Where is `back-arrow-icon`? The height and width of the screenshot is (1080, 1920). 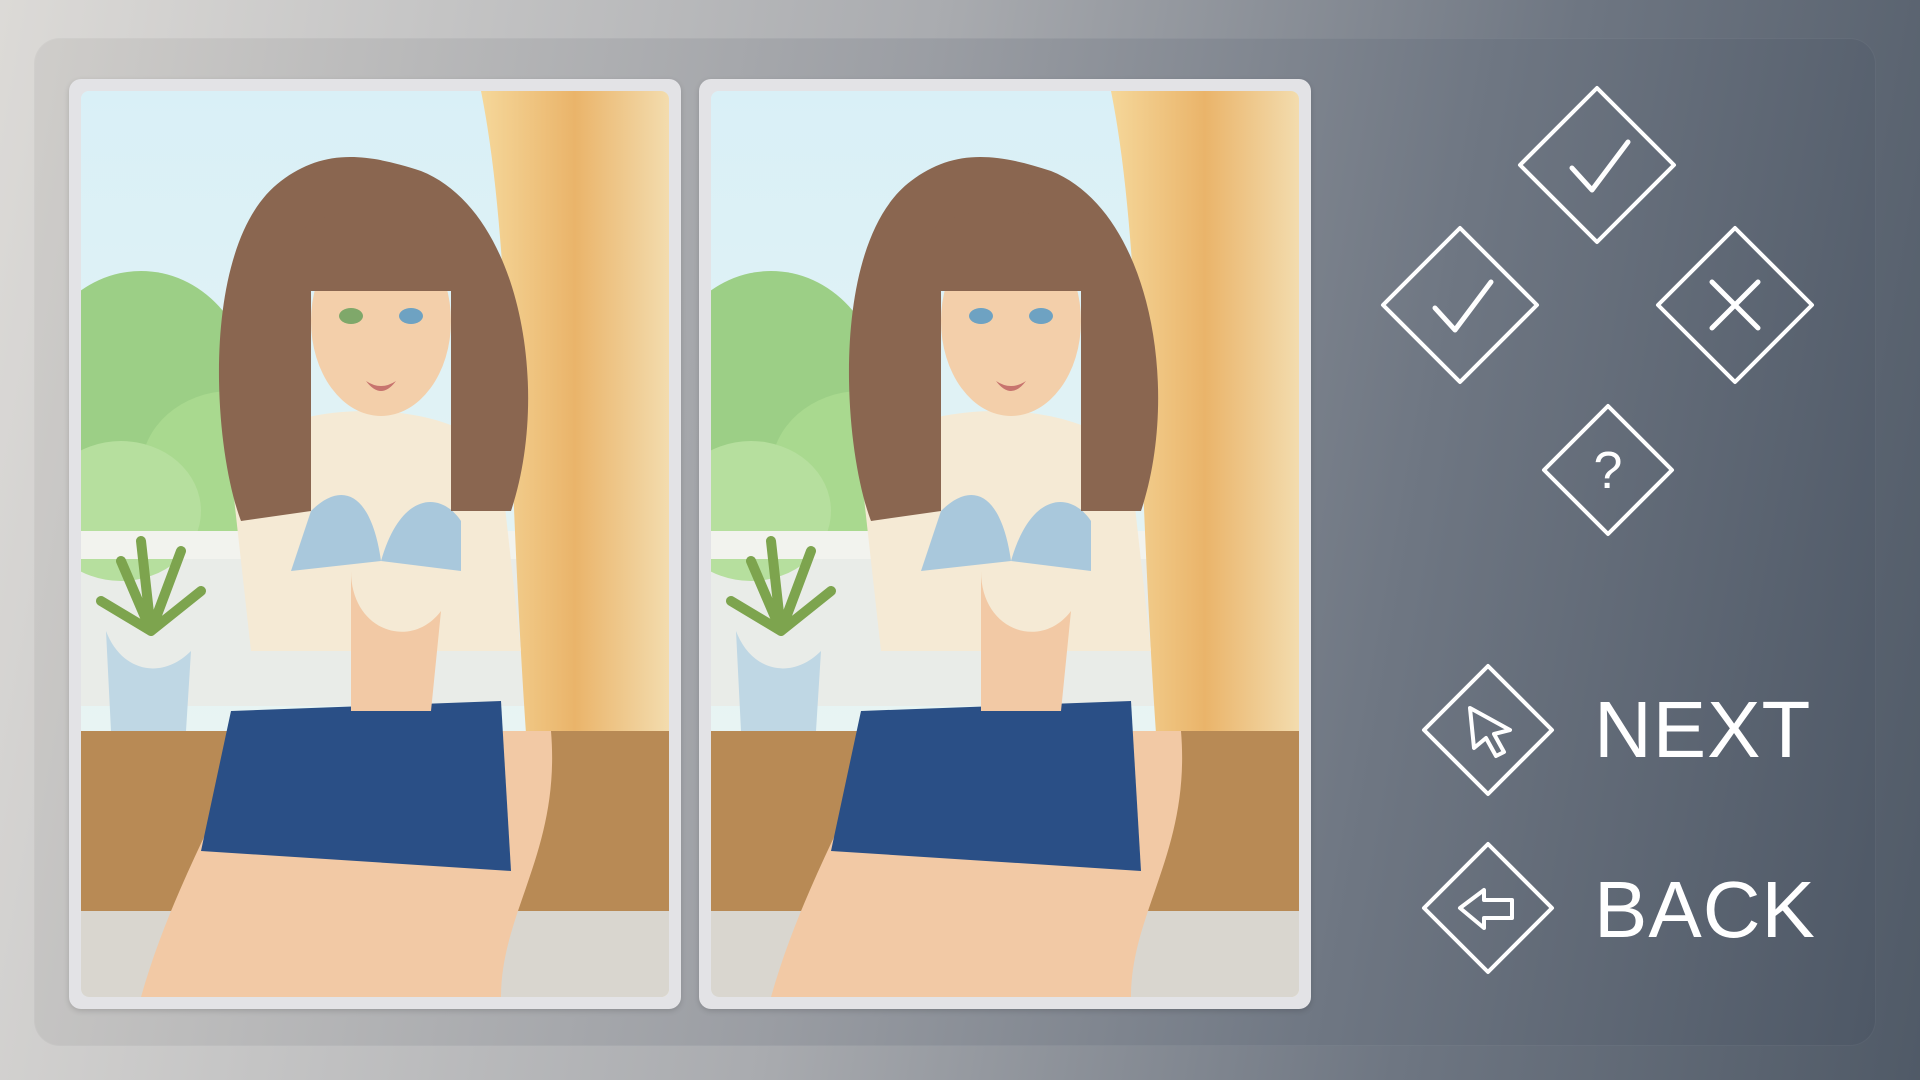 back-arrow-icon is located at coordinates (1488, 908).